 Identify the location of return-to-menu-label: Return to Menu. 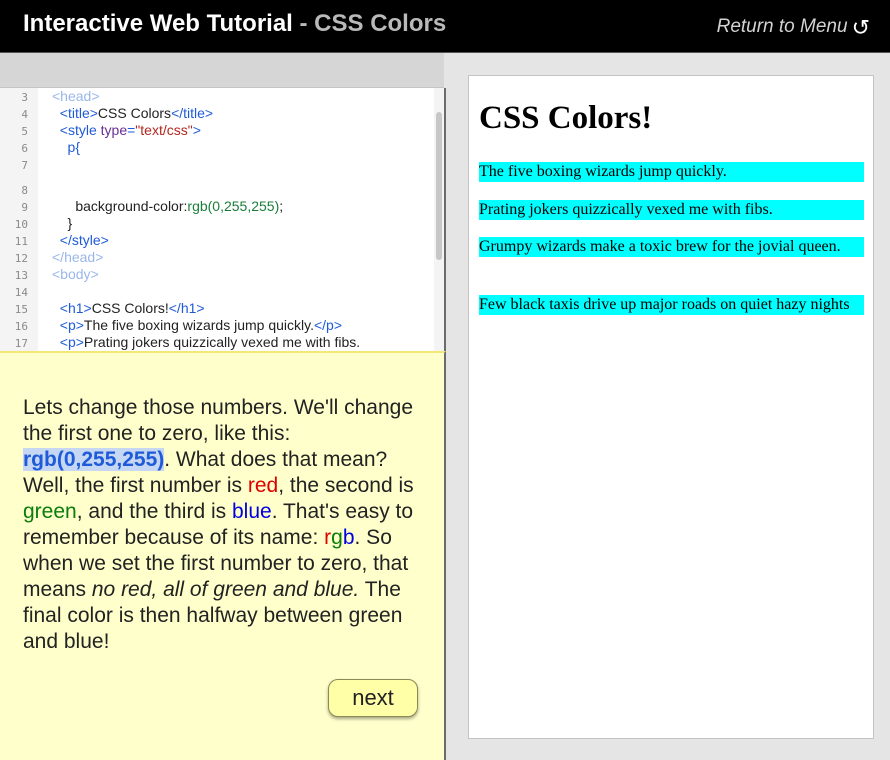
(782, 26).